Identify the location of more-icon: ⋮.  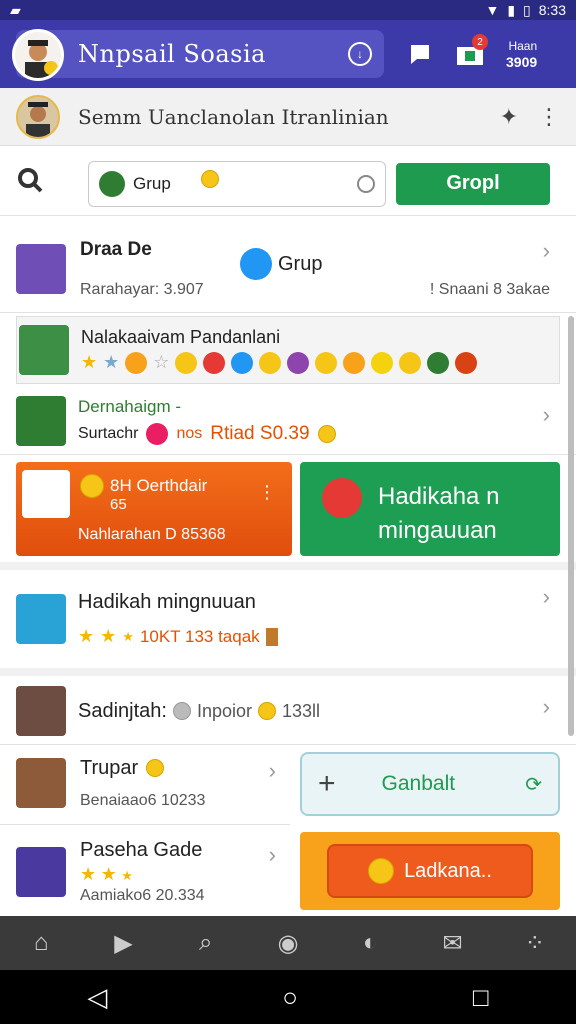
(267, 492).